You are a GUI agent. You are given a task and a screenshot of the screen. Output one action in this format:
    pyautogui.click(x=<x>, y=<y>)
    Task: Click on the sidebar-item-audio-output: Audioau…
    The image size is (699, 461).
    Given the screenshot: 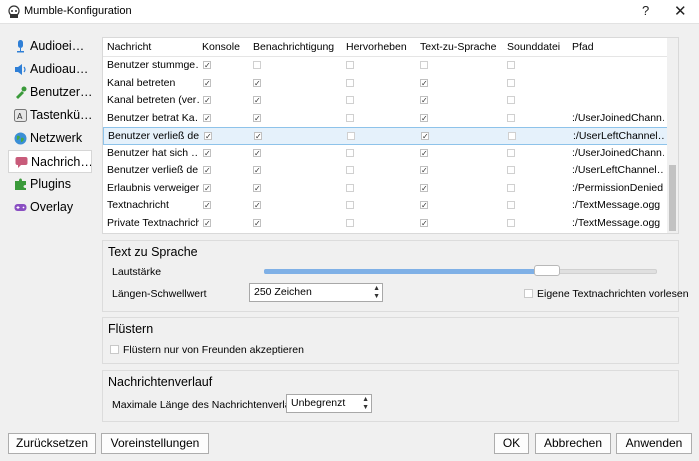 What is the action you would take?
    pyautogui.click(x=50, y=69)
    